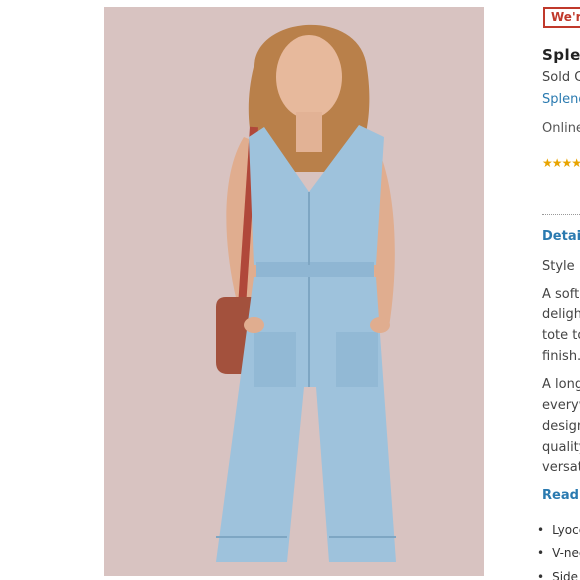 The height and width of the screenshot is (580, 580). What do you see at coordinates (561, 100) in the screenshot?
I see `brand-link: Splend` at bounding box center [561, 100].